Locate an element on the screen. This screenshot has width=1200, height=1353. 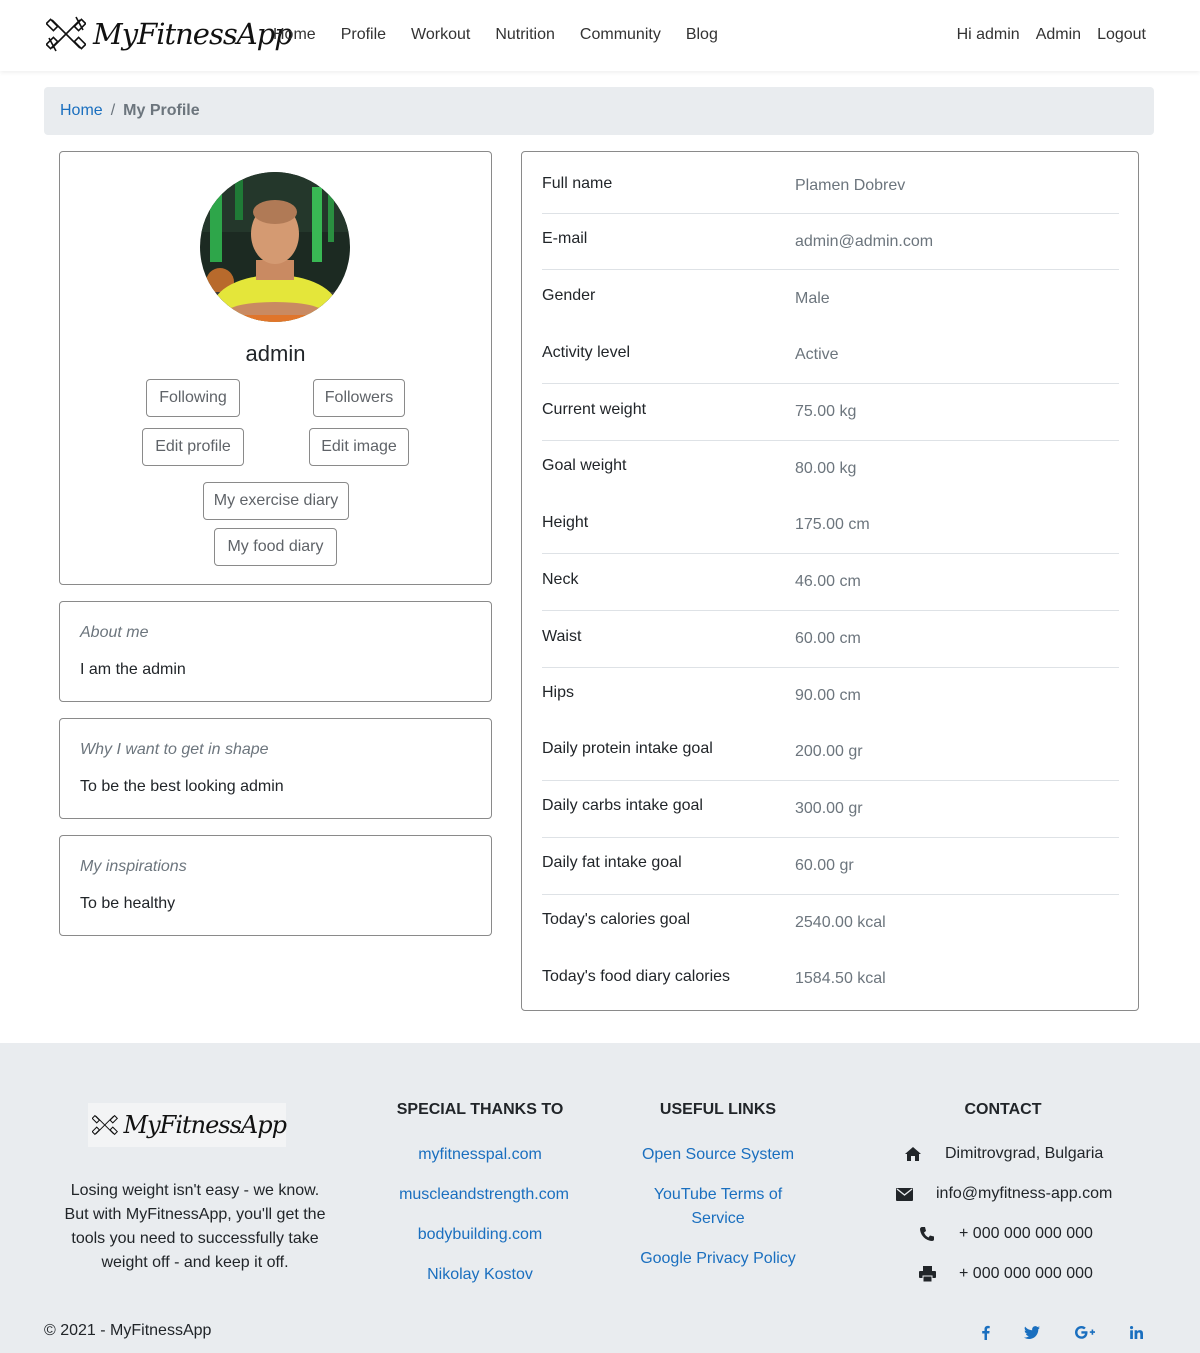
nav-home: Home is located at coordinates (294, 35).